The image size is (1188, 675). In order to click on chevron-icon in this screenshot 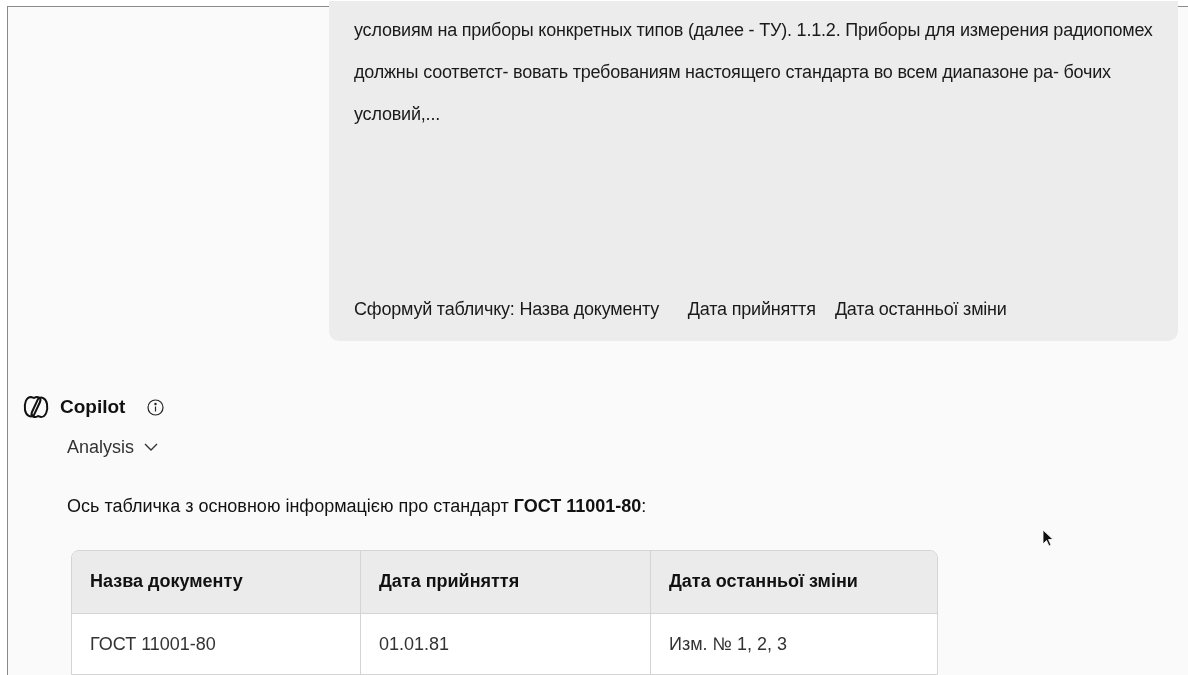, I will do `click(151, 447)`.